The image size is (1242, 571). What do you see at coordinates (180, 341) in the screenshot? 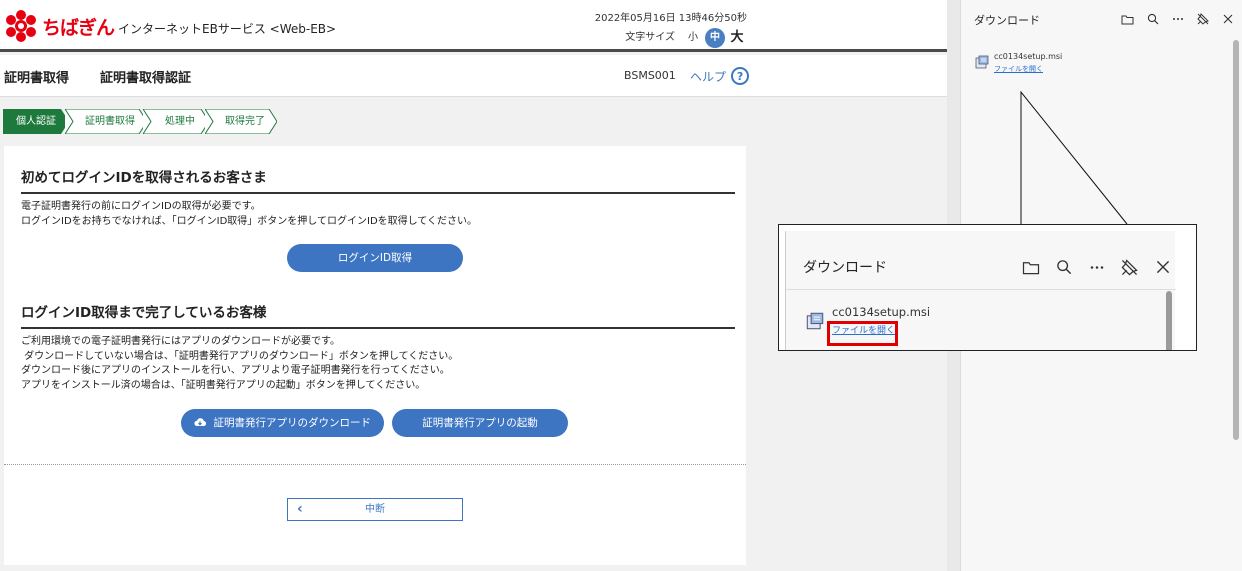
I see `text-line: ご利用環境での電子証明書発行にはアプリのダウンロードが必要です。` at bounding box center [180, 341].